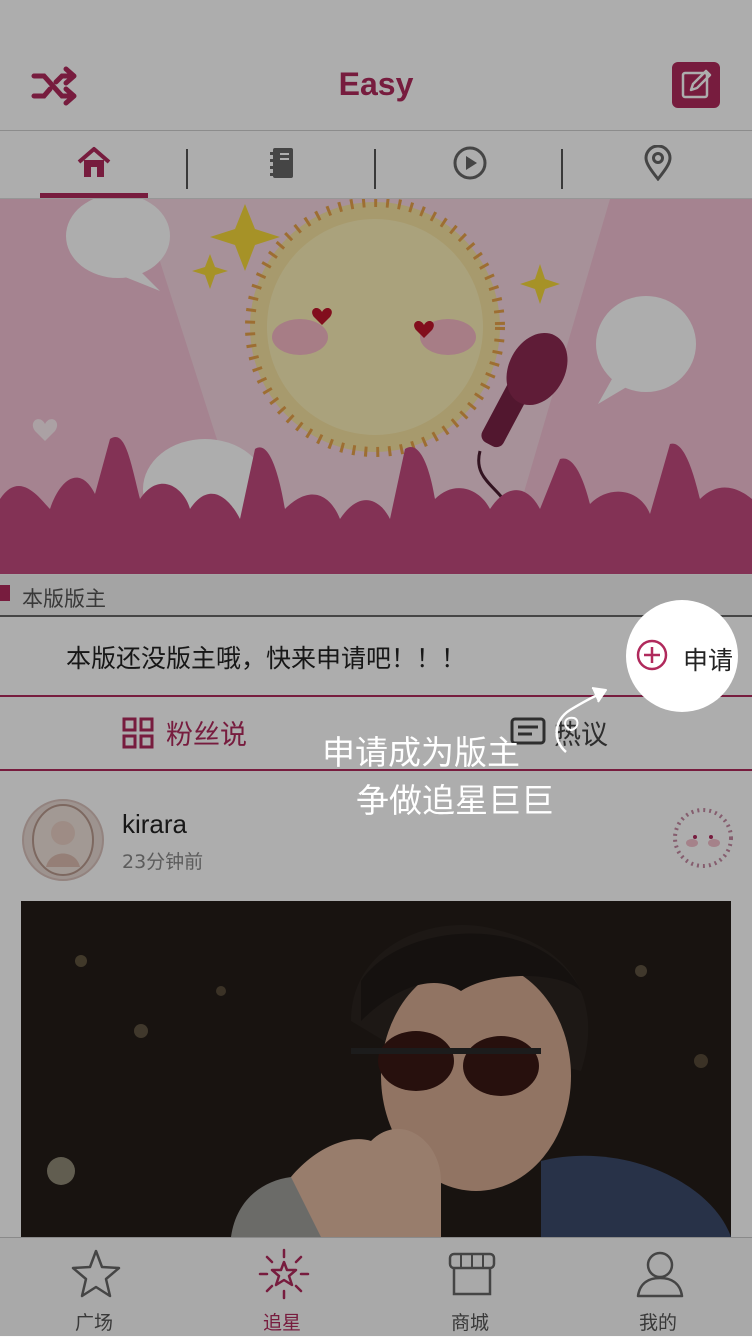  I want to click on guide-hint-line1: 申请成为版主, so click(421, 752).